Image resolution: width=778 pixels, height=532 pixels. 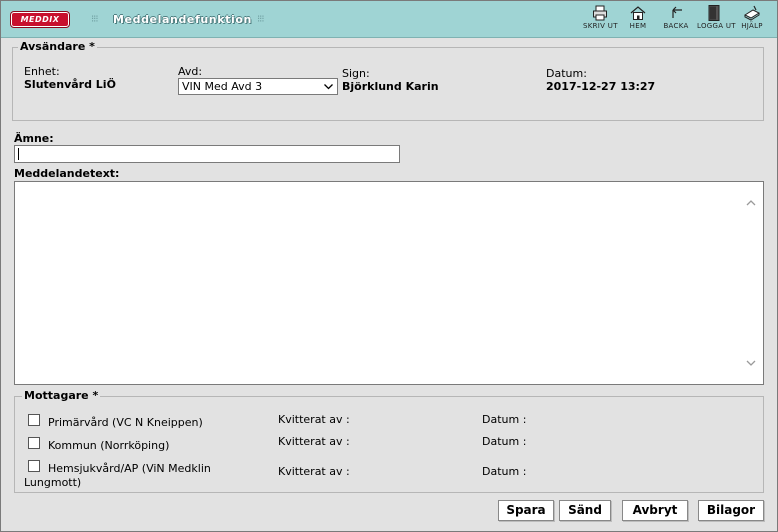 I want to click on help-button: HJÄLP, so click(x=752, y=17).